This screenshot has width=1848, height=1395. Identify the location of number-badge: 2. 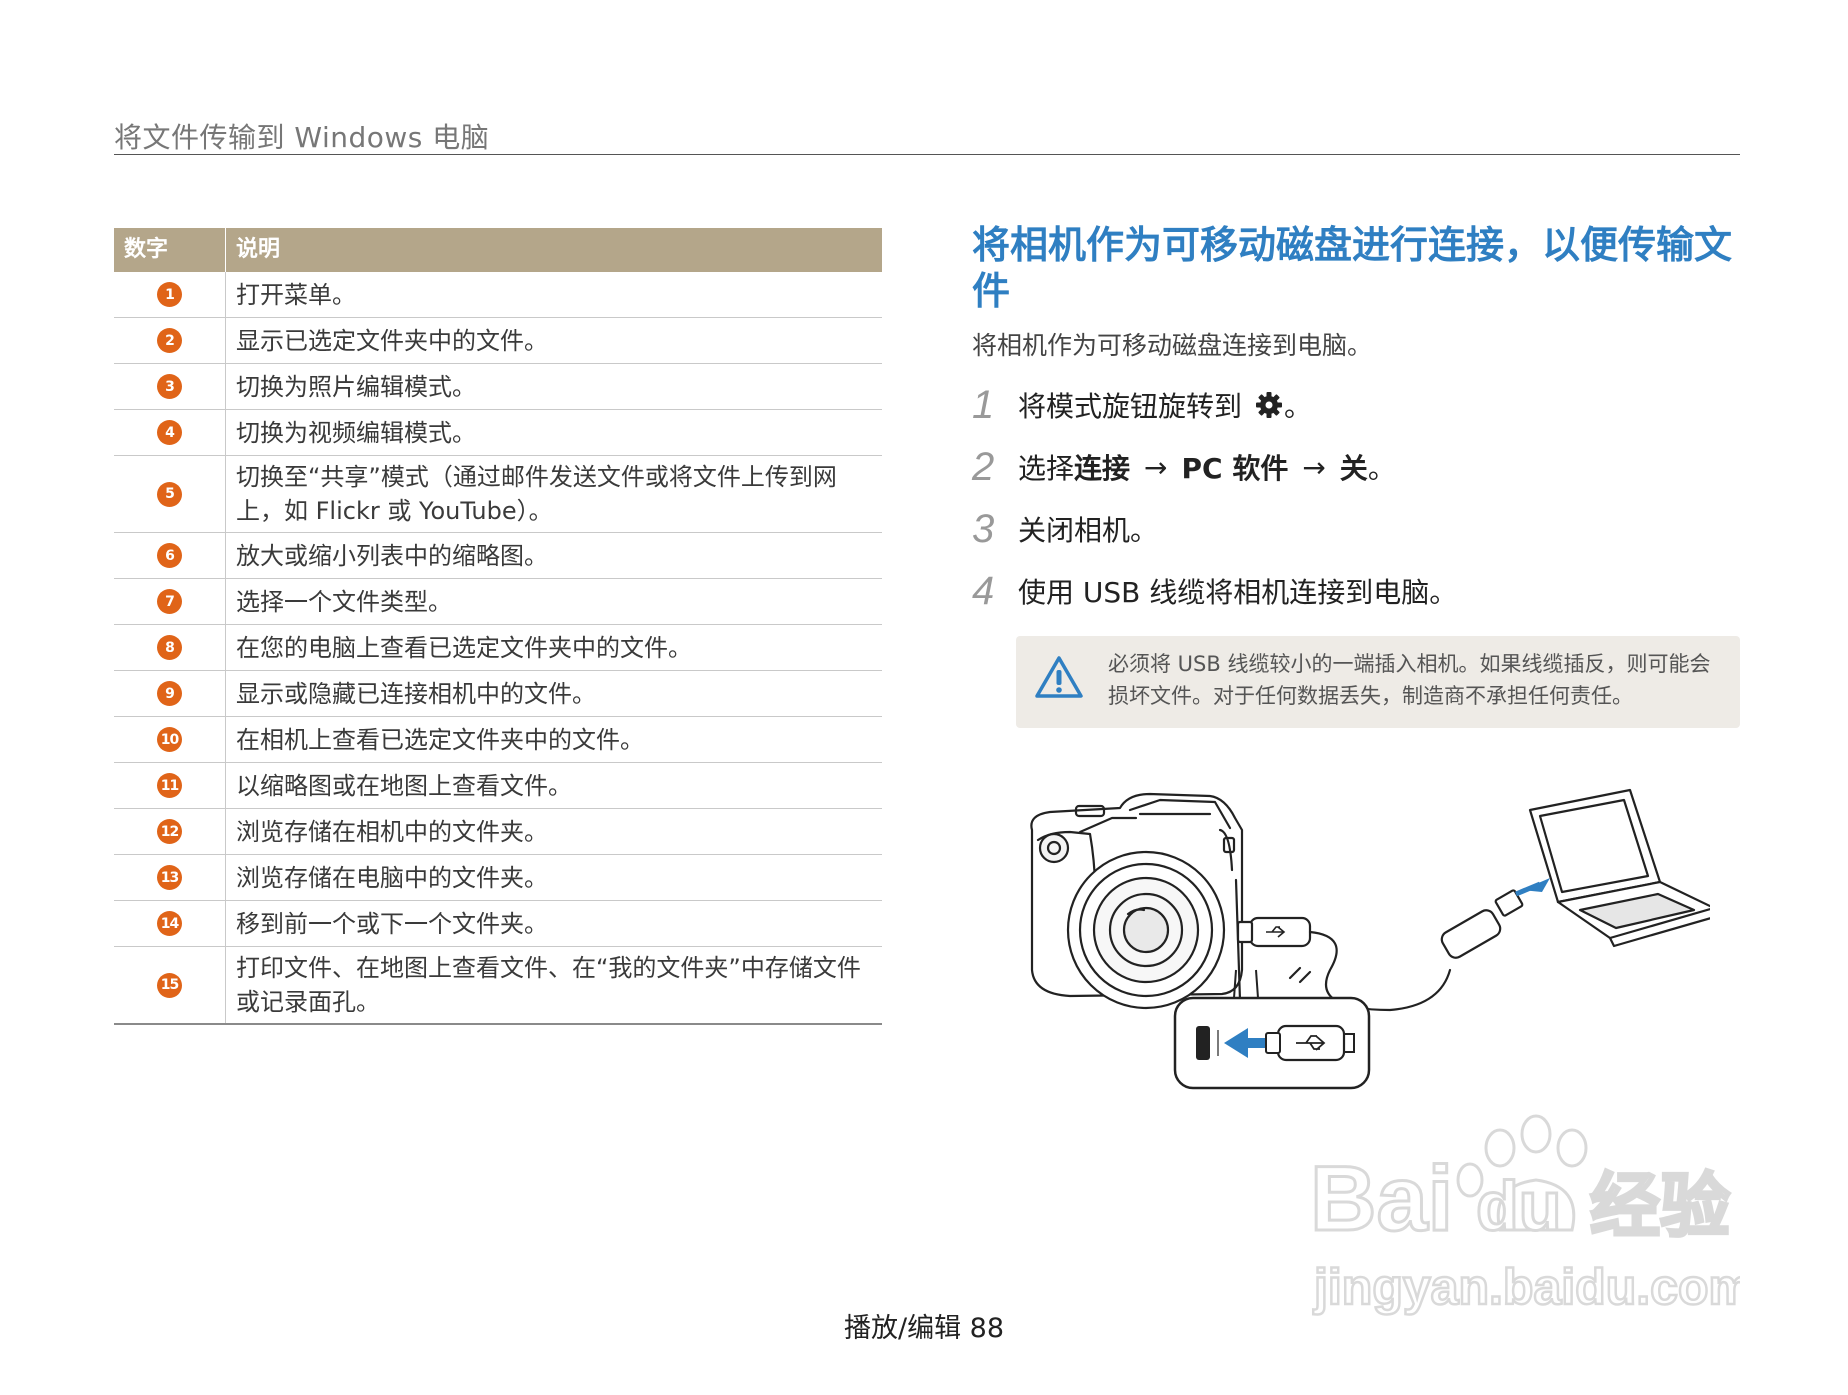
(169, 340).